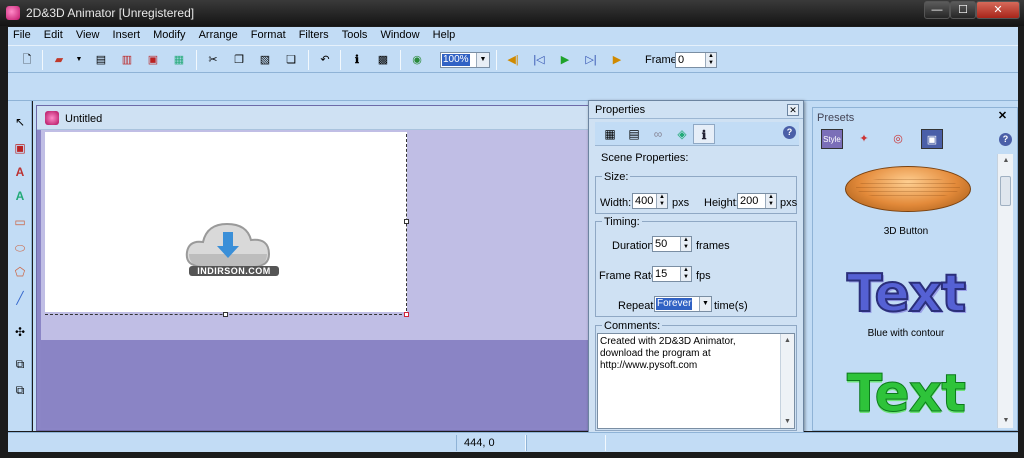  Describe the element at coordinates (417, 60) in the screenshot. I see `zoom-icon: ◉` at that location.